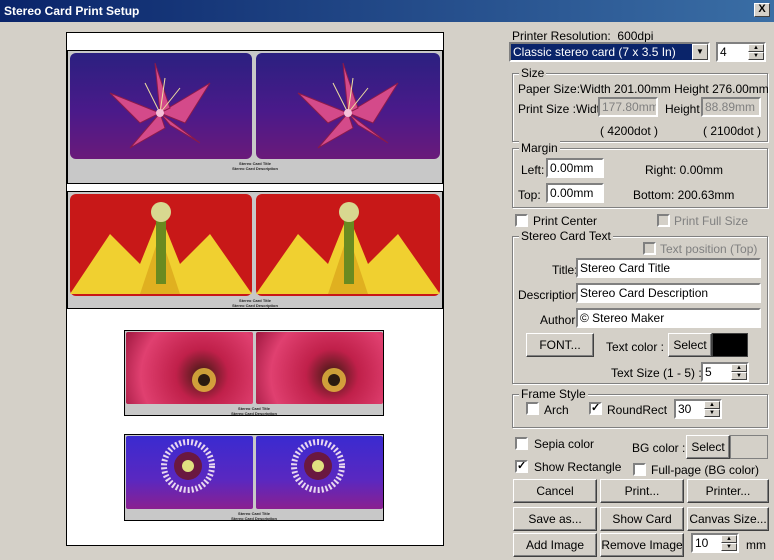 The height and width of the screenshot is (560, 774). I want to click on margin-top-label: Top:, so click(529, 195).